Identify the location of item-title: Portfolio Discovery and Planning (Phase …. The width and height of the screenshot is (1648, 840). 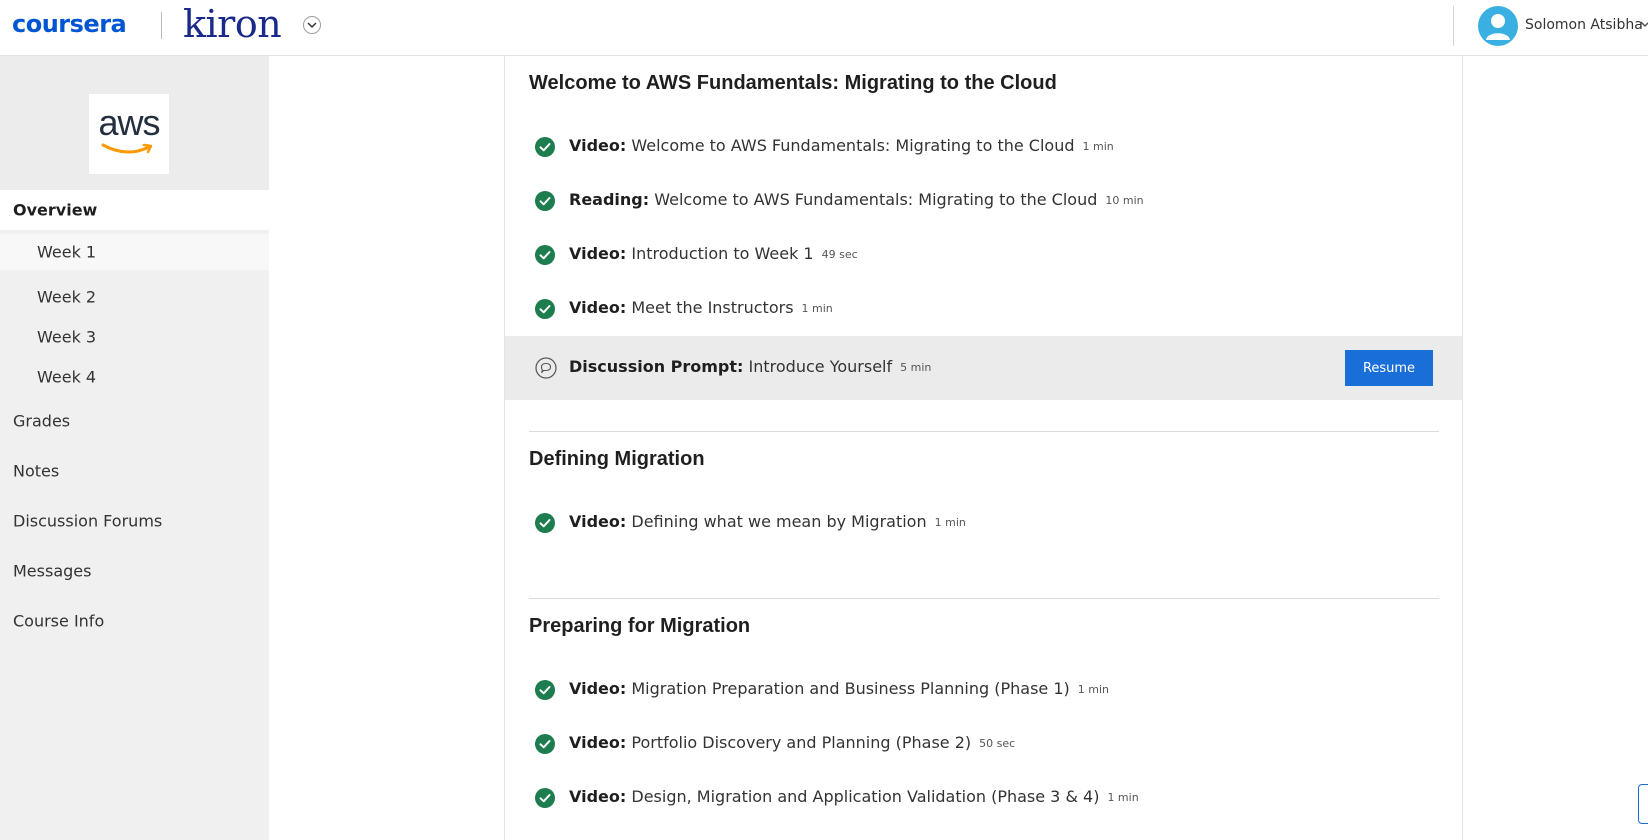
(801, 742).